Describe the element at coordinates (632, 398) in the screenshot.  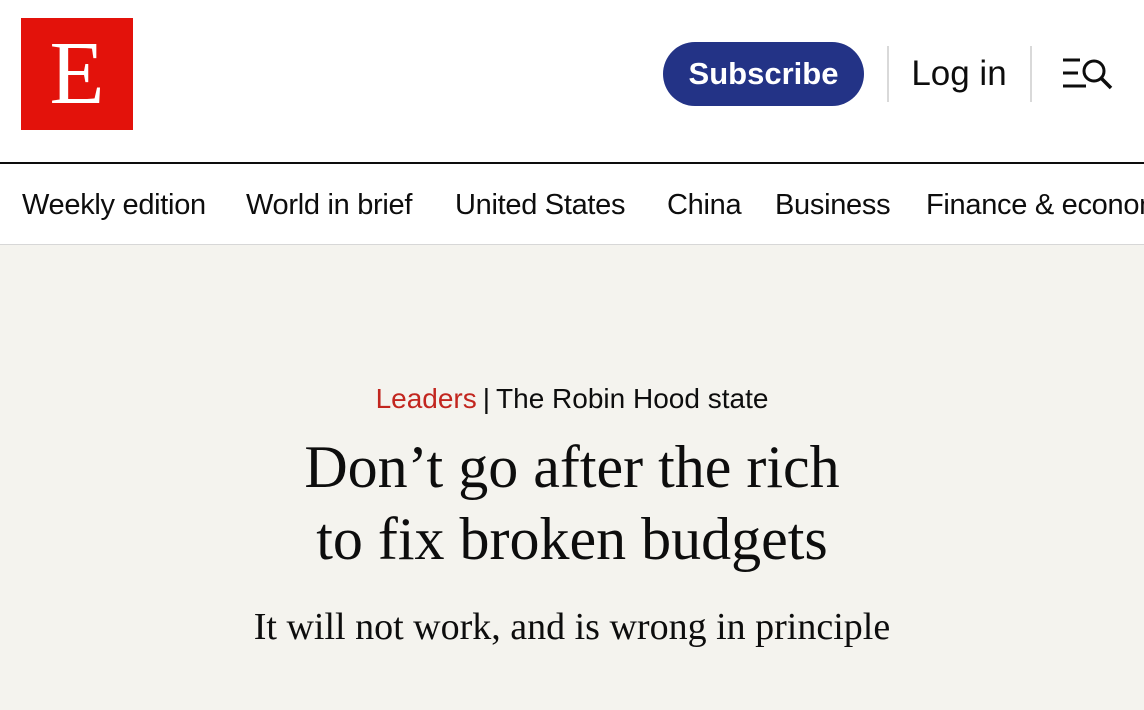
I see `fly-title: The Robin Hood state` at that location.